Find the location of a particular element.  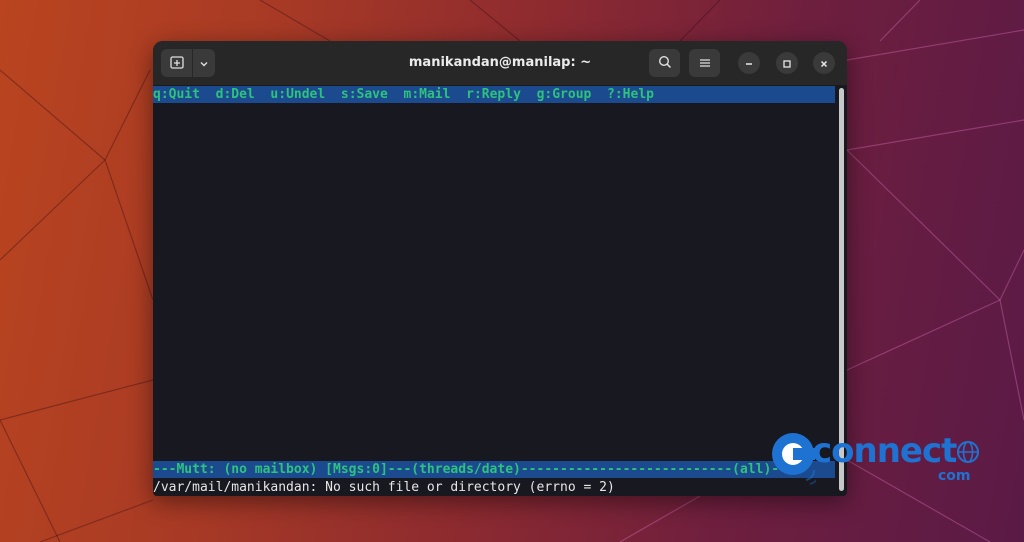

search-button is located at coordinates (664, 63).